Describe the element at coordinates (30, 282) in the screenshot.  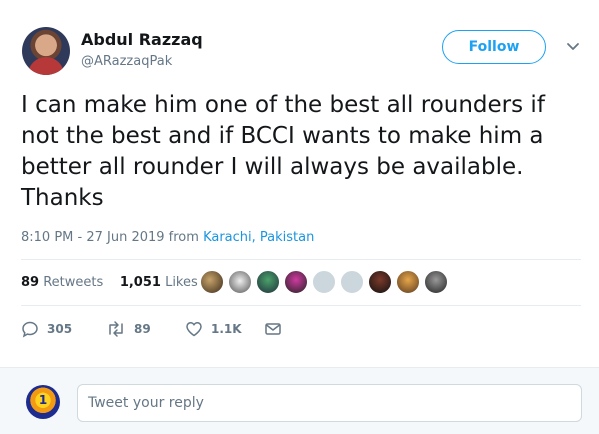
I see `retweets-count: 89` at that location.